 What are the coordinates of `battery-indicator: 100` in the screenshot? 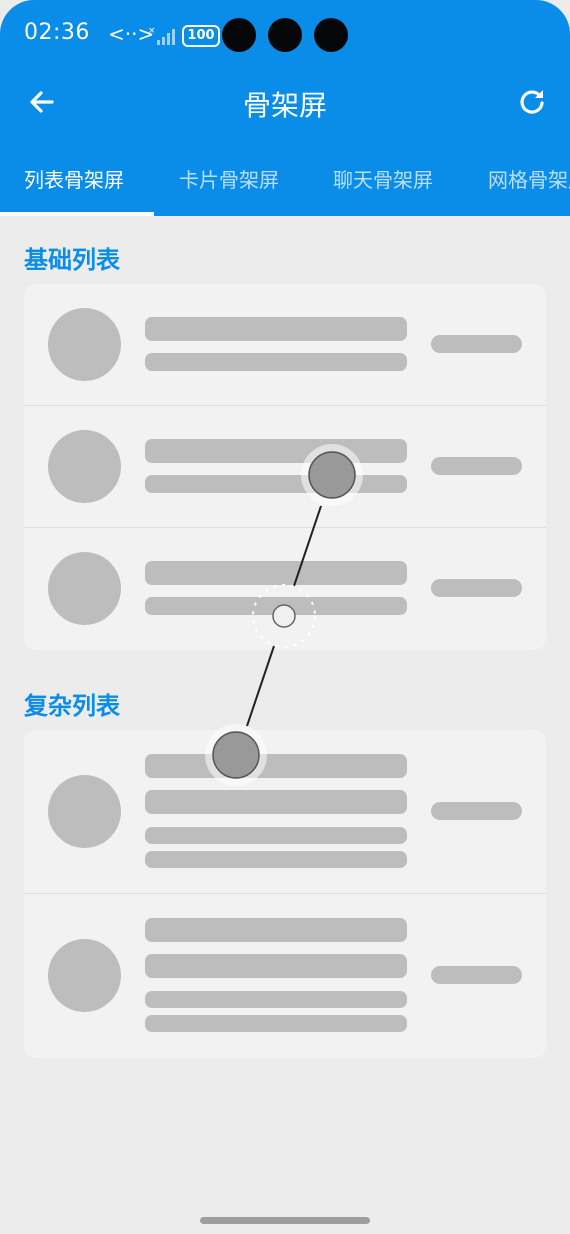 It's located at (201, 36).